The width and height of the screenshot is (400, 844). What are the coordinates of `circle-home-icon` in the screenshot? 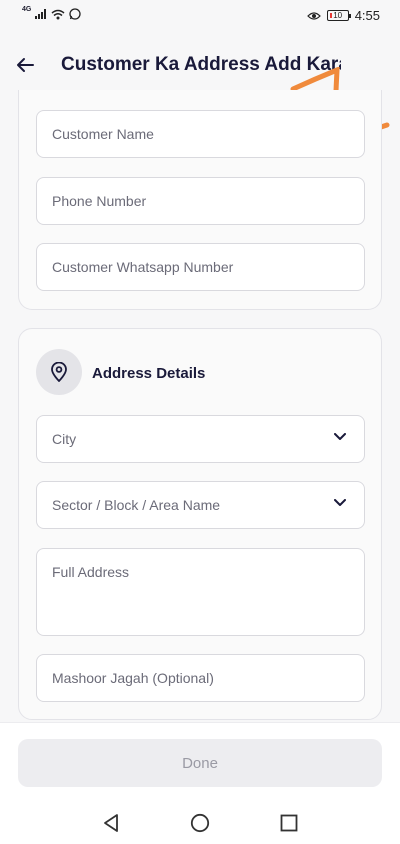 It's located at (200, 823).